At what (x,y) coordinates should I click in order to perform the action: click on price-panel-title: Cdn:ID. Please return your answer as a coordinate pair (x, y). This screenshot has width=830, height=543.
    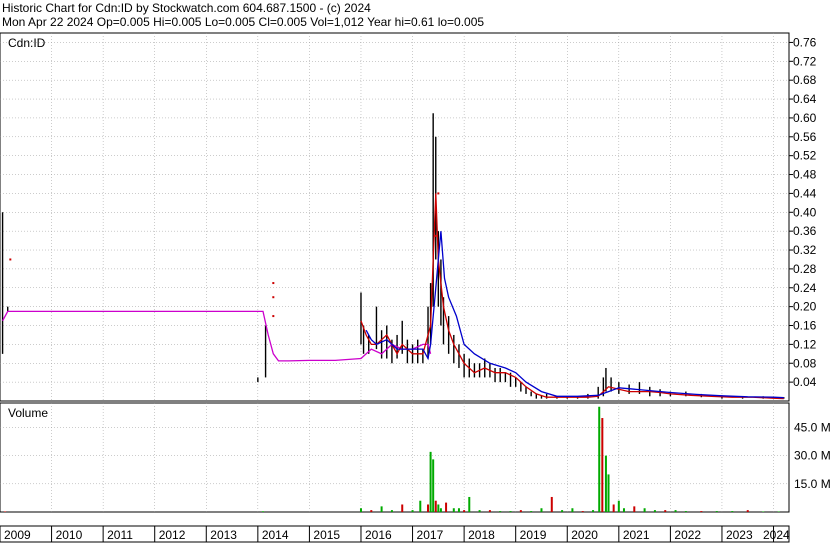
    Looking at the image, I should click on (27, 43).